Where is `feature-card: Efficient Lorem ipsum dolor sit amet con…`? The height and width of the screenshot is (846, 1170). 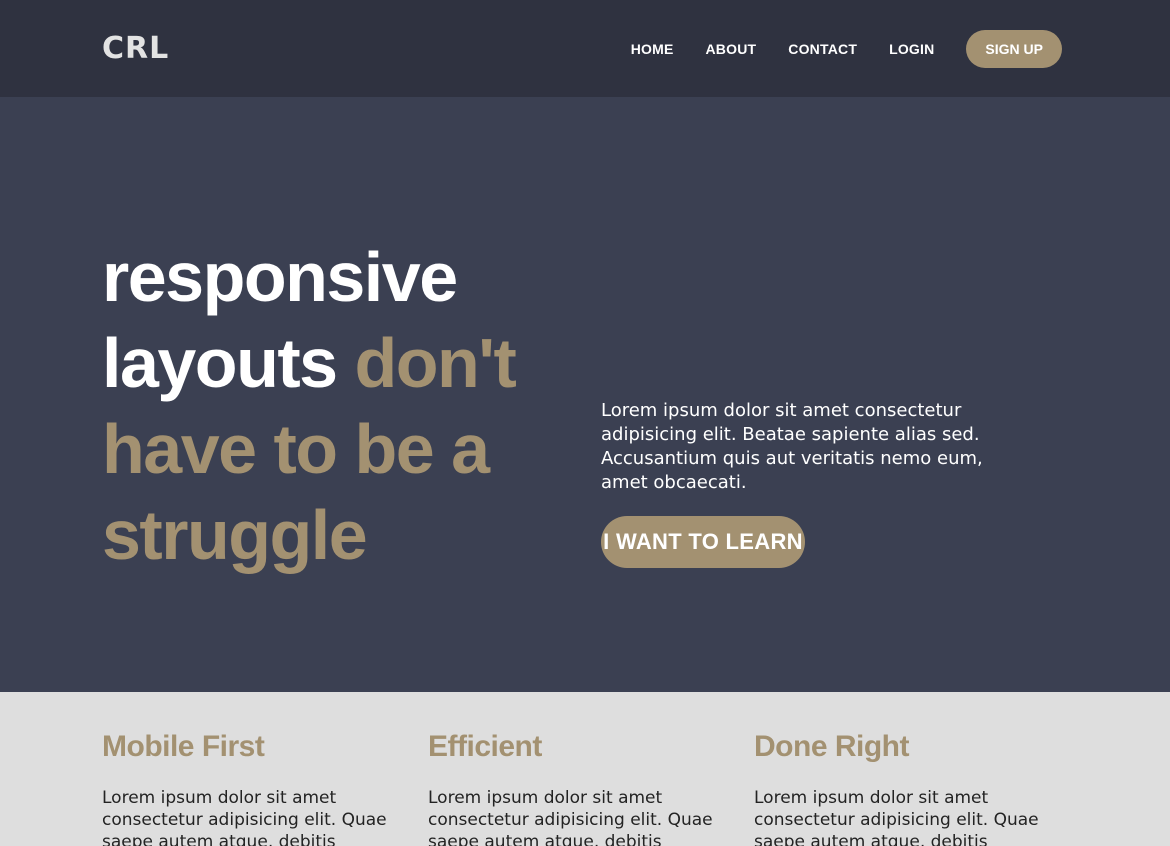 feature-card: Efficient Lorem ipsum dolor sit amet con… is located at coordinates (591, 787).